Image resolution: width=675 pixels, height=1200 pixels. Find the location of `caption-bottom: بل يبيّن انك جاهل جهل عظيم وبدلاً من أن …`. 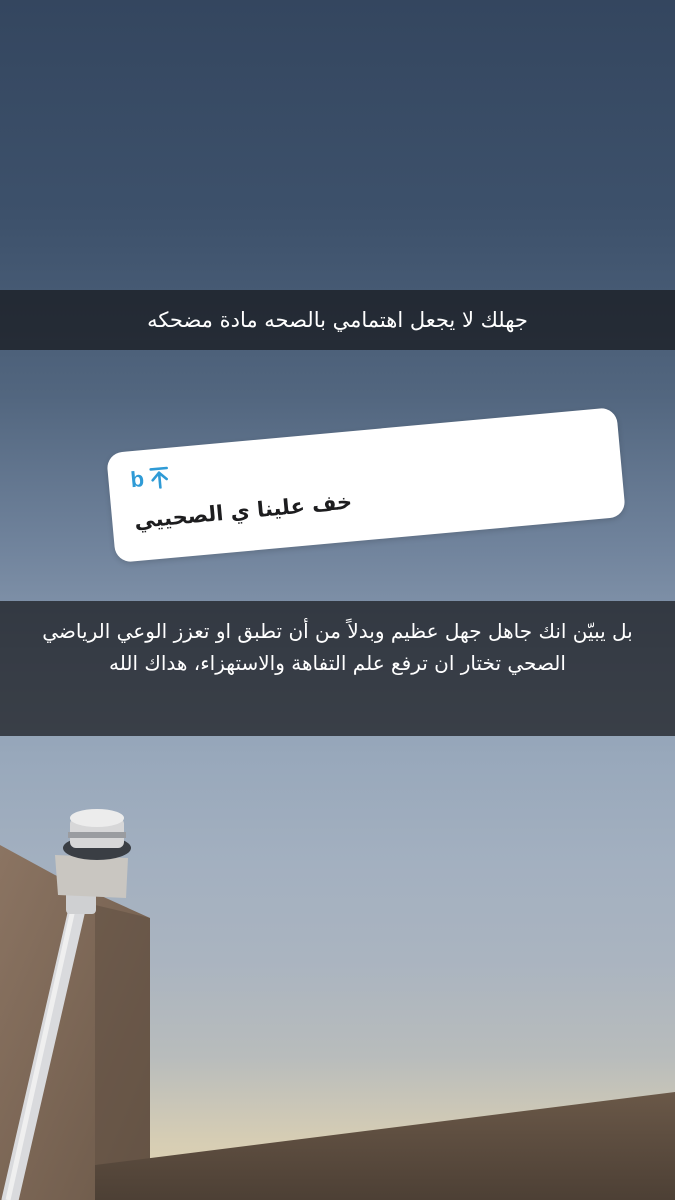

caption-bottom: بل يبيّن انك جاهل جهل عظيم وبدلاً من أن … is located at coordinates (337, 668).